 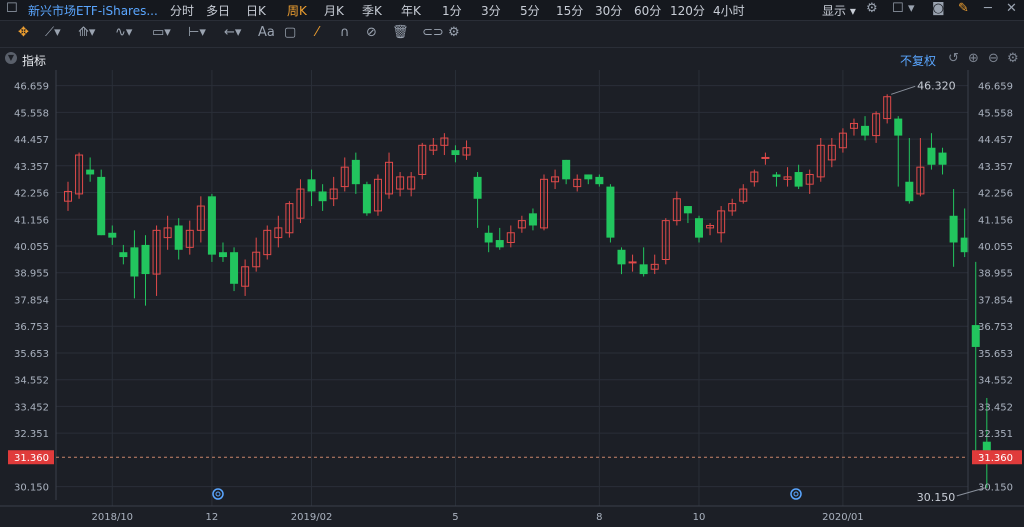 I want to click on x-tick-label: 10, so click(x=699, y=517).